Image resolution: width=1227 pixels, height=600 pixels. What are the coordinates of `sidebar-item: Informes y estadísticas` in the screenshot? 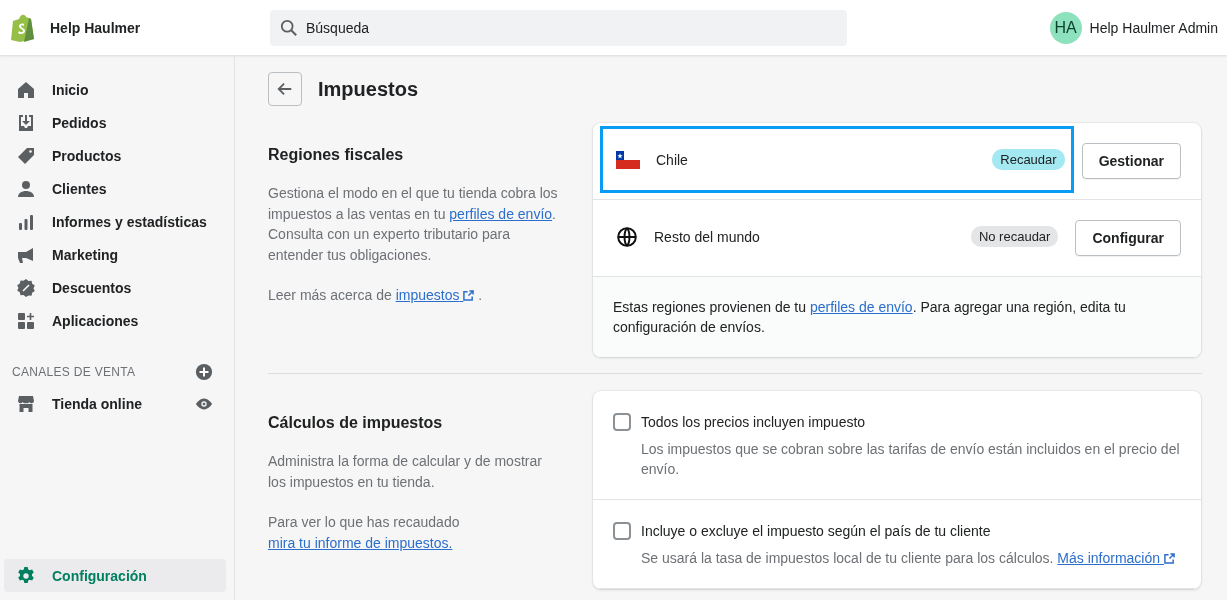 It's located at (115, 221).